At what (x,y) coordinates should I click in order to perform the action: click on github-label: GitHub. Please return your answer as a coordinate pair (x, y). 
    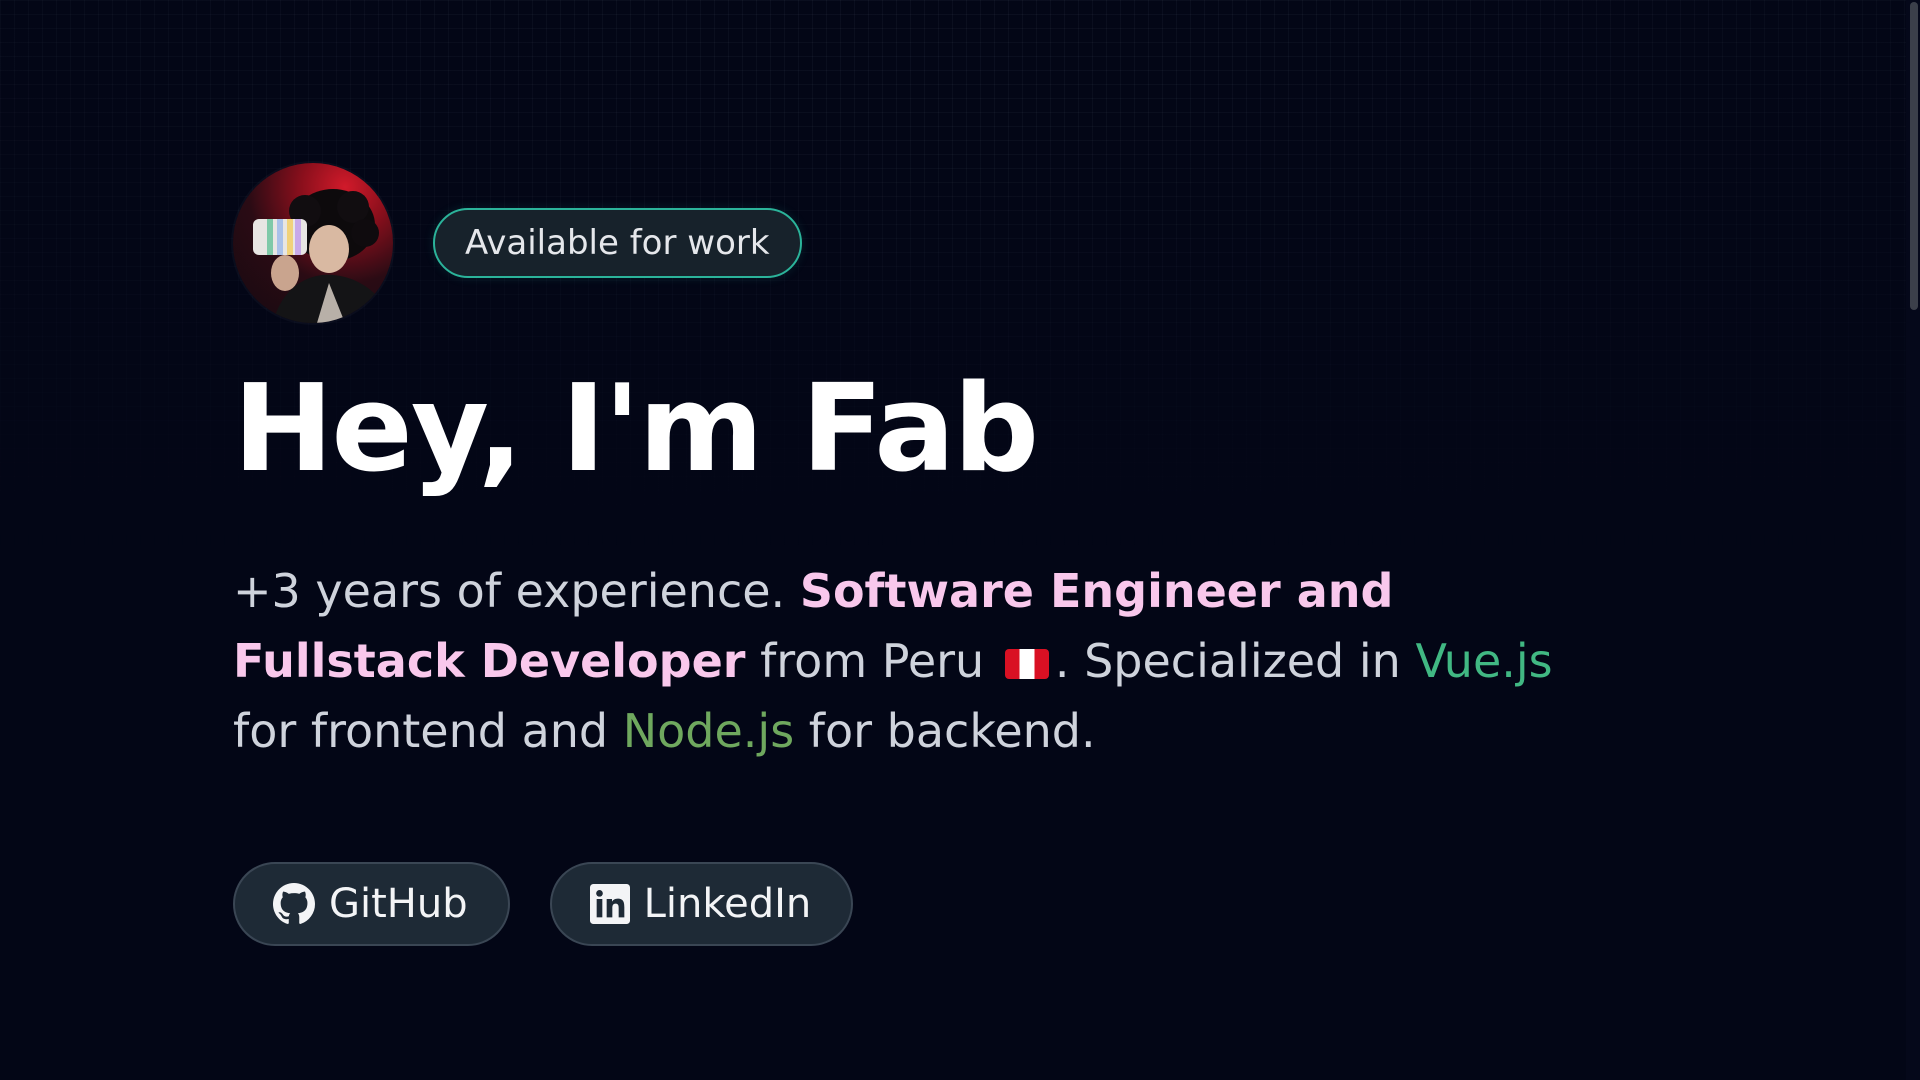
    Looking at the image, I should click on (398, 904).